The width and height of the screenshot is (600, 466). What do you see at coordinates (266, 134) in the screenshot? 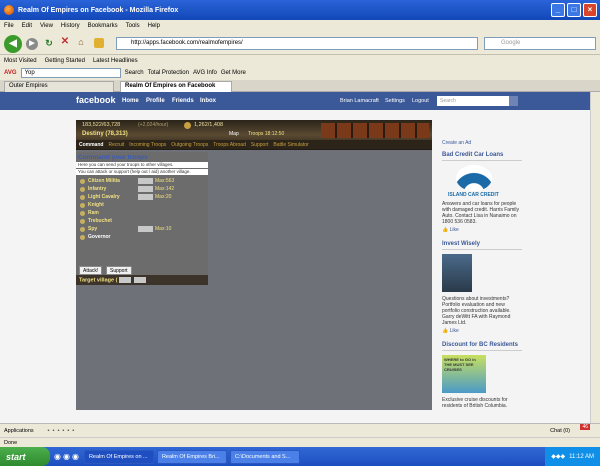
I see `troops-timer: Troops 18:12:50` at bounding box center [266, 134].